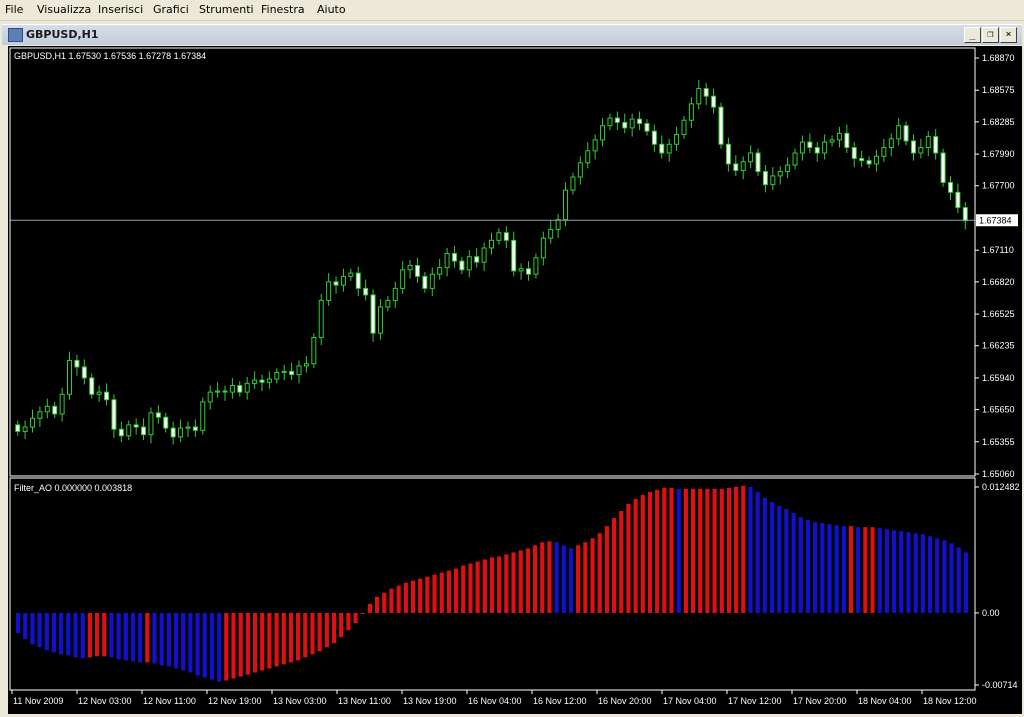 This screenshot has height=717, width=1024. Describe the element at coordinates (105, 701) in the screenshot. I see `time-tick-label: 12 Nov 03:00` at that location.